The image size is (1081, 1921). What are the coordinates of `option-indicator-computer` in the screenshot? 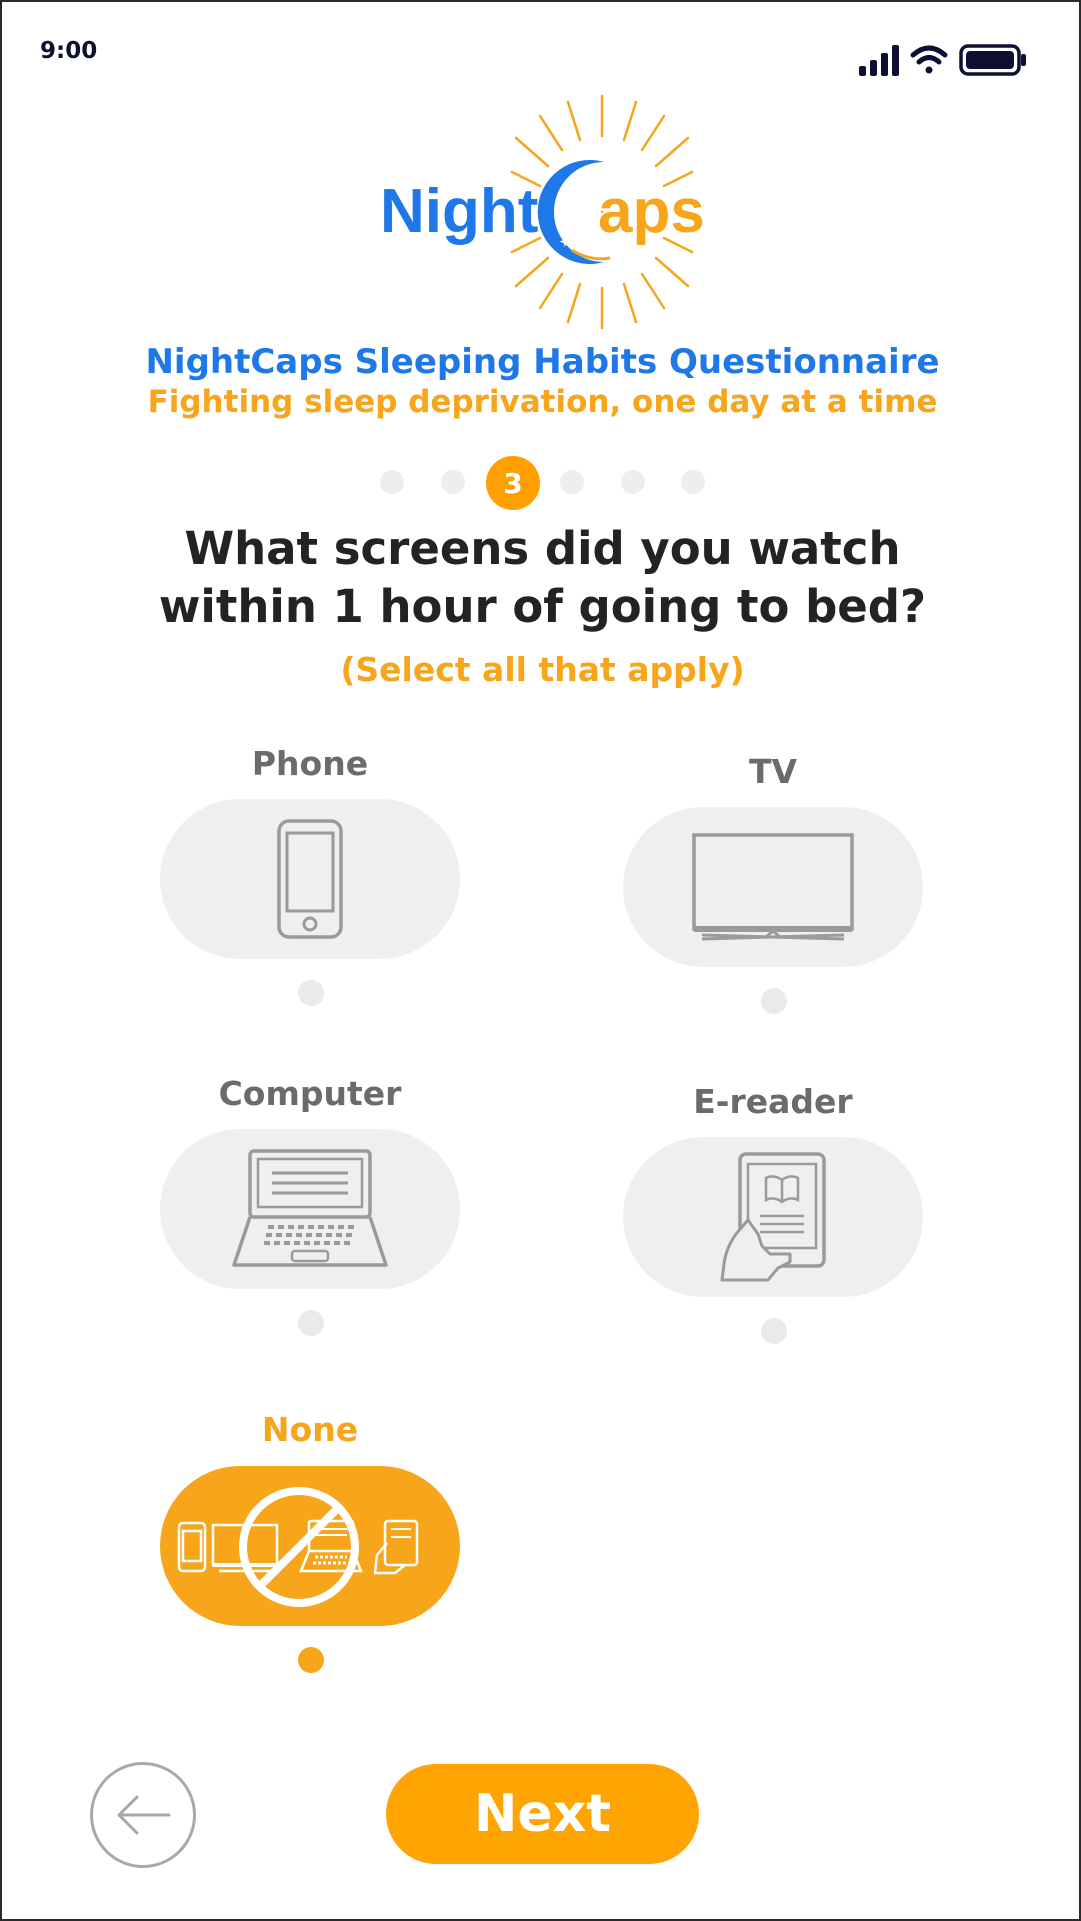 It's located at (311, 1323).